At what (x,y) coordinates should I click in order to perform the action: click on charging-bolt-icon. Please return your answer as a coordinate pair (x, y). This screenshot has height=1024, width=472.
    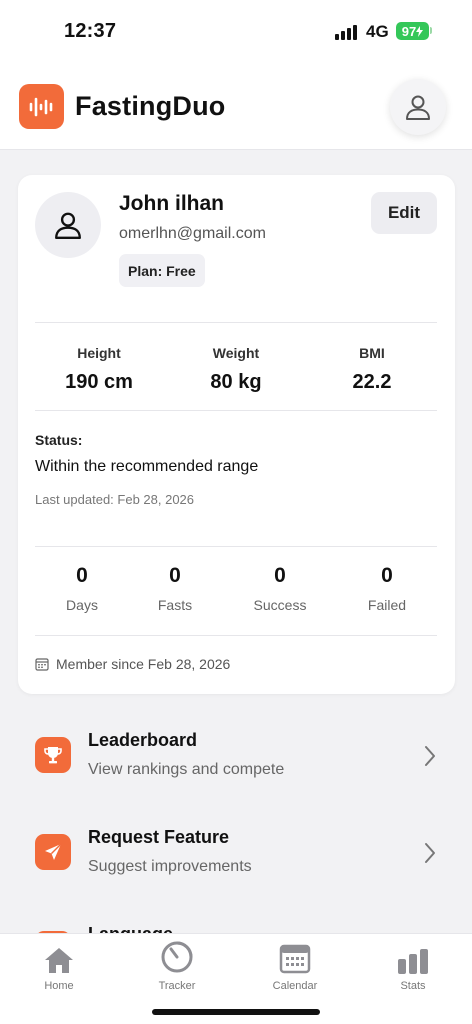
    Looking at the image, I should click on (420, 31).